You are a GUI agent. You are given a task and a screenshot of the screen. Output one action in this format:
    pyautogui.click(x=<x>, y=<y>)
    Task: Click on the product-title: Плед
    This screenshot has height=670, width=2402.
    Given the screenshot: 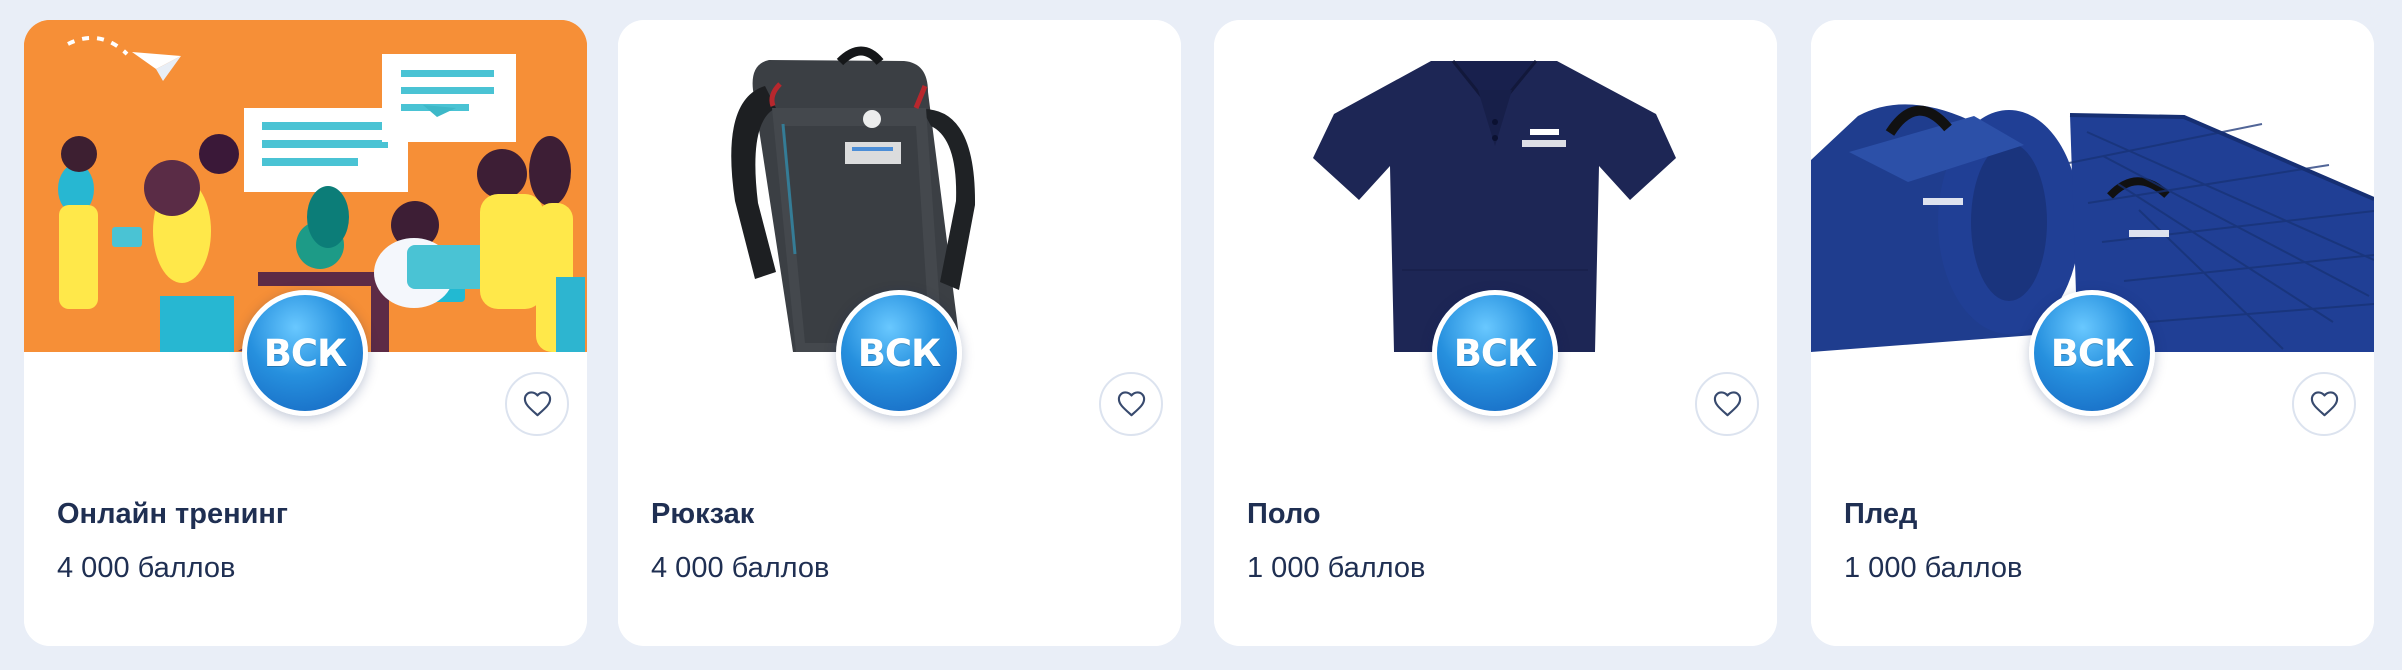 What is the action you would take?
    pyautogui.click(x=1881, y=514)
    